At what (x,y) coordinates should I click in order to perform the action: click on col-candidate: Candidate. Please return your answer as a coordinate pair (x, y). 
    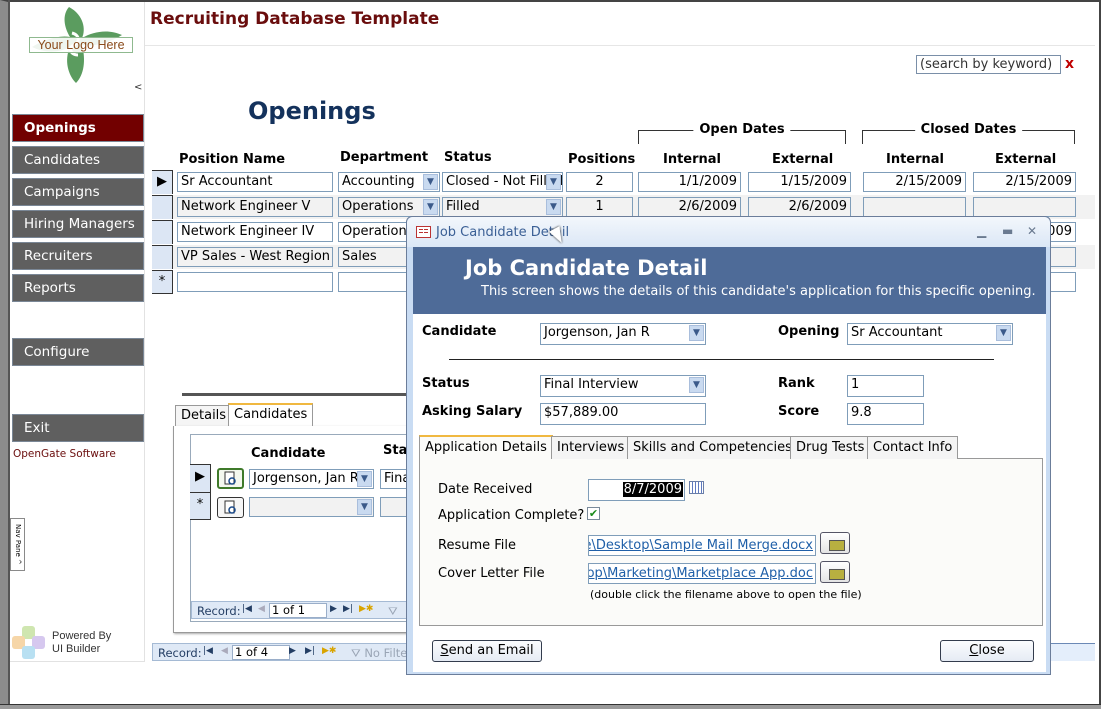
    Looking at the image, I should click on (288, 453).